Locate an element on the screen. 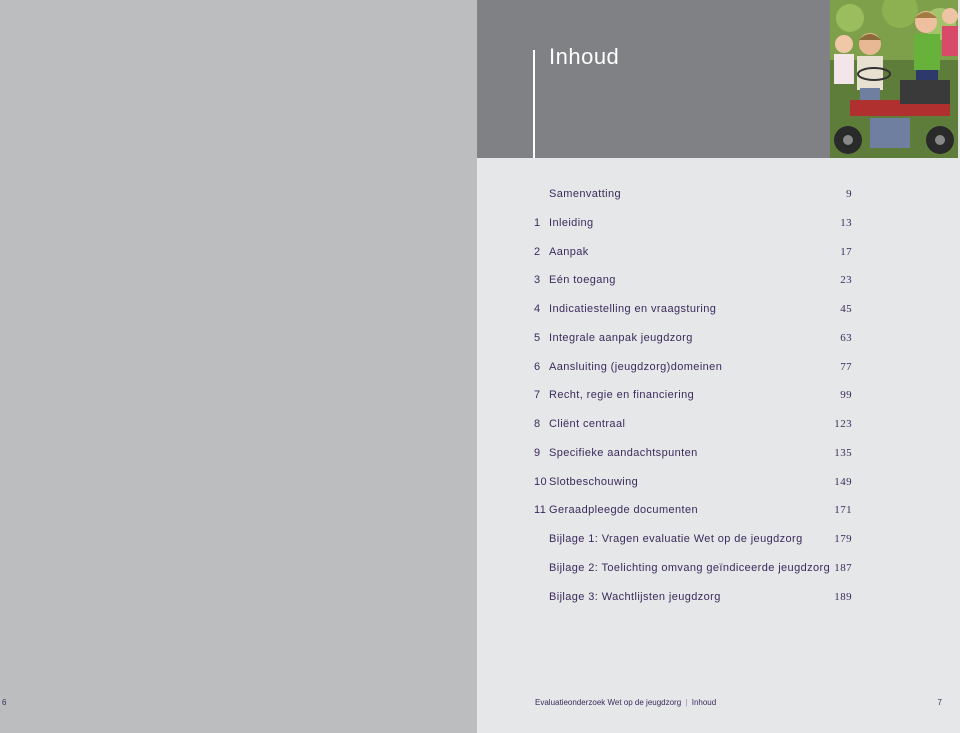  toc-entry-page: 123 is located at coordinates (843, 424).